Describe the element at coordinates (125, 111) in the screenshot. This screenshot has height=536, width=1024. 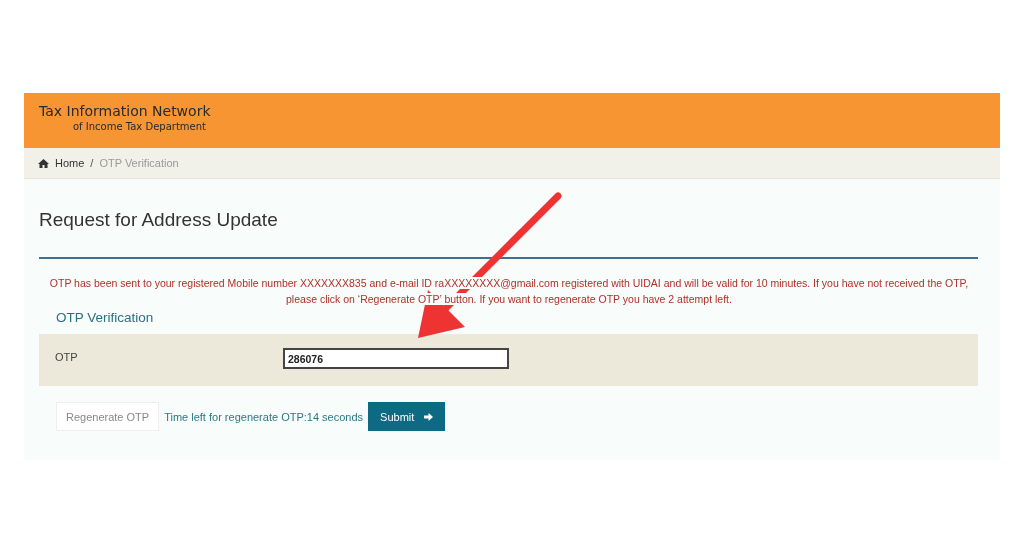
I see `site-title: Tax Information Network` at that location.